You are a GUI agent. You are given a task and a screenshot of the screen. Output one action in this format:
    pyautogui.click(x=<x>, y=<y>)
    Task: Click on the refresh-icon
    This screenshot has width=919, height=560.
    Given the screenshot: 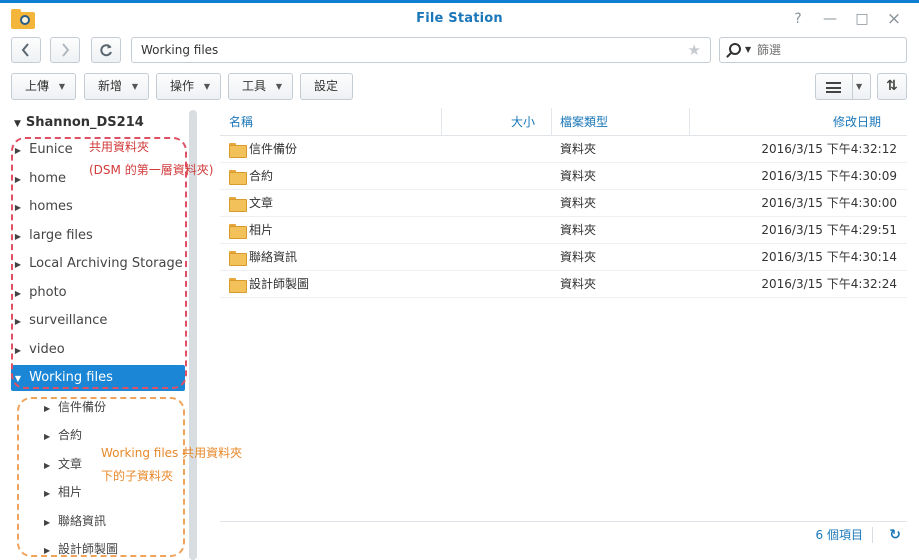 What is the action you would take?
    pyautogui.click(x=106, y=50)
    